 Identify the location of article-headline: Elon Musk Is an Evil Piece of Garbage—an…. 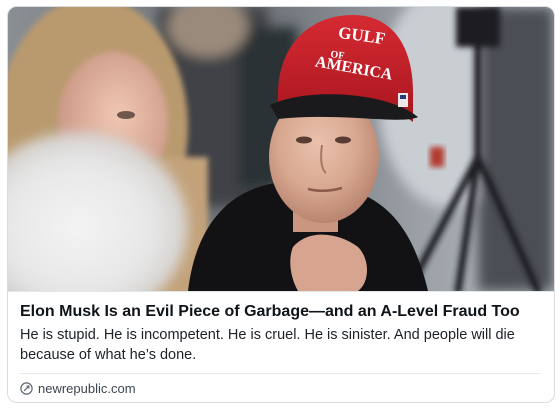
(282, 312).